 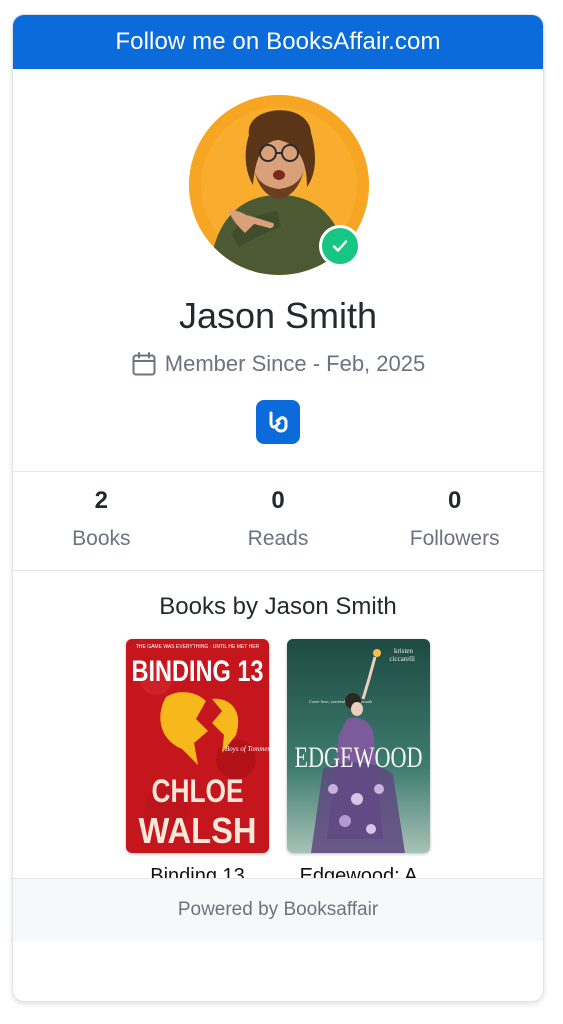 I want to click on books-section-title: Books by Jason Smith, so click(x=278, y=606).